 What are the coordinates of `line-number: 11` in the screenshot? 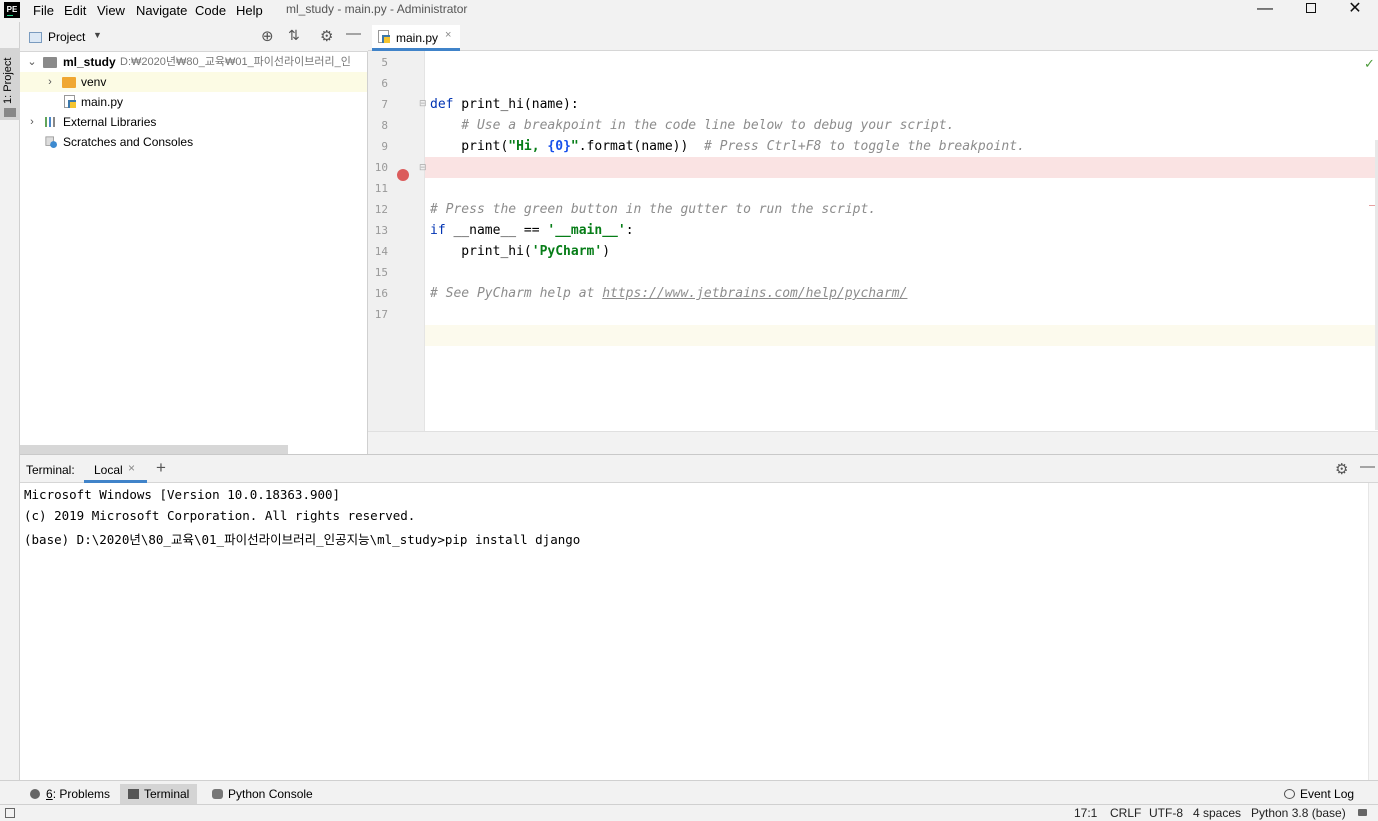 It's located at (381, 188).